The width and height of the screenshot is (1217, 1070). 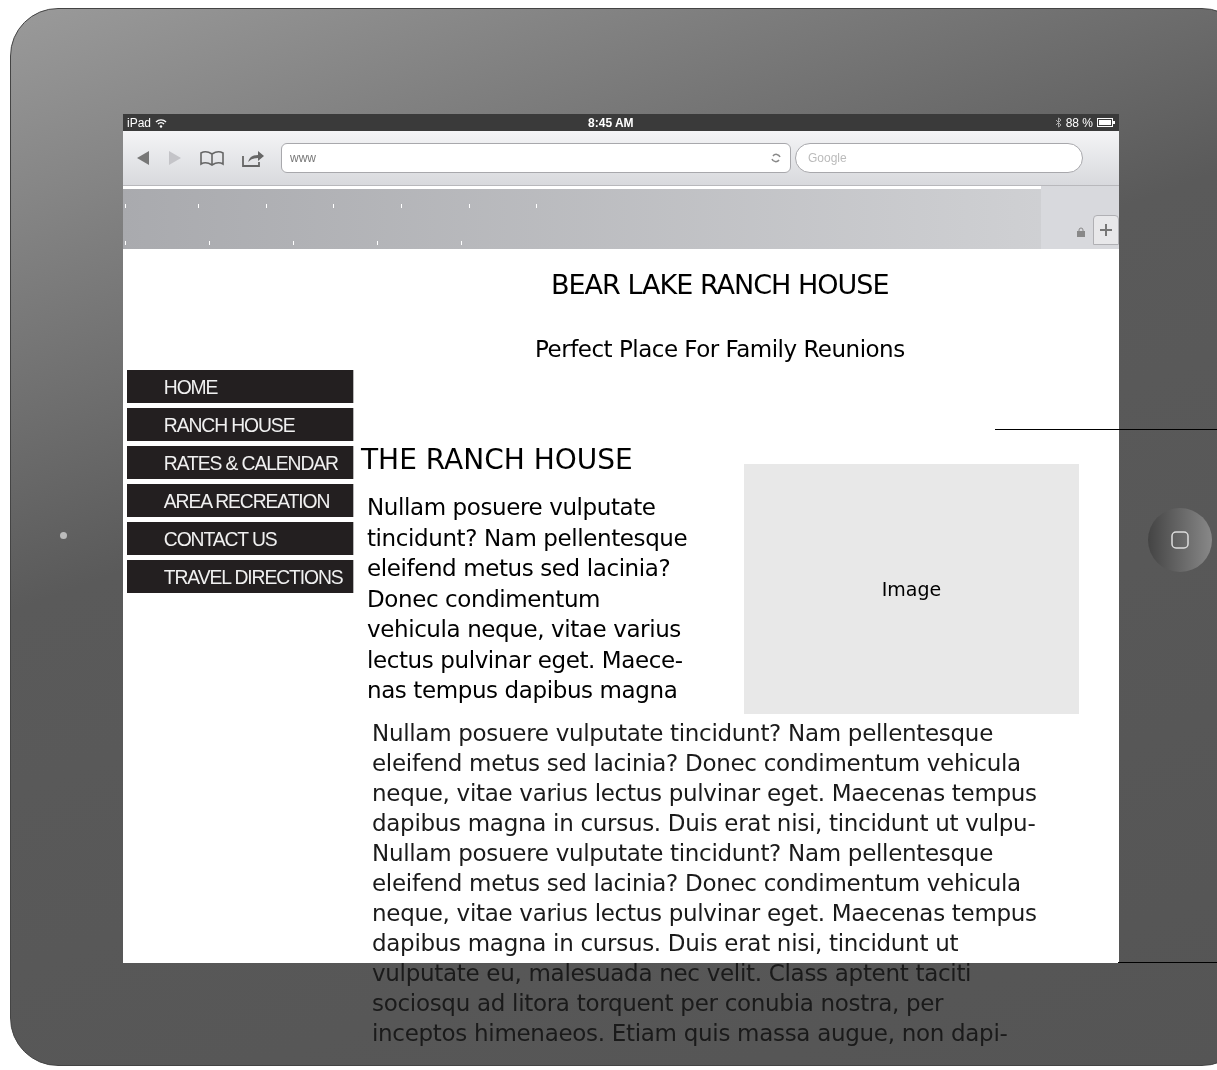 I want to click on intro-paragraph: Nullam posuere vulputate tincidunt? Nam pellentesque eleifend metus sed lacinia? Donec condimentum vehicula neque, vitae varius lectus pulvinar eget. Maece- nas tempus dapibus magna, so click(x=527, y=599).